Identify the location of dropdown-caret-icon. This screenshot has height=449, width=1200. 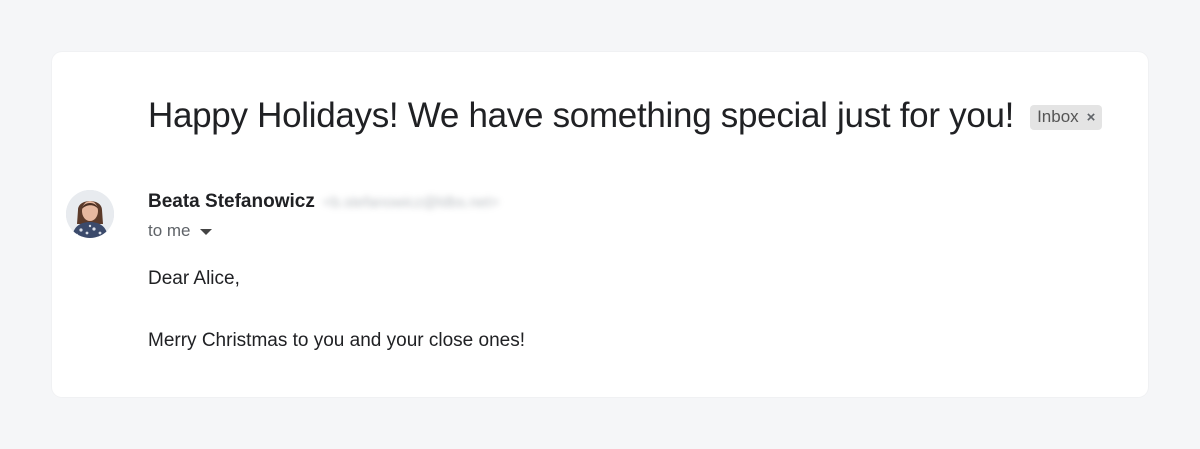
(205, 232).